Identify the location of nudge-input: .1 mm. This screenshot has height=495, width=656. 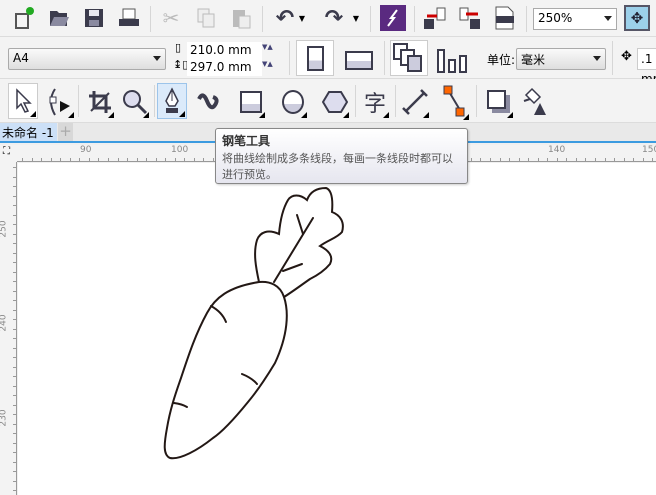
(646, 67).